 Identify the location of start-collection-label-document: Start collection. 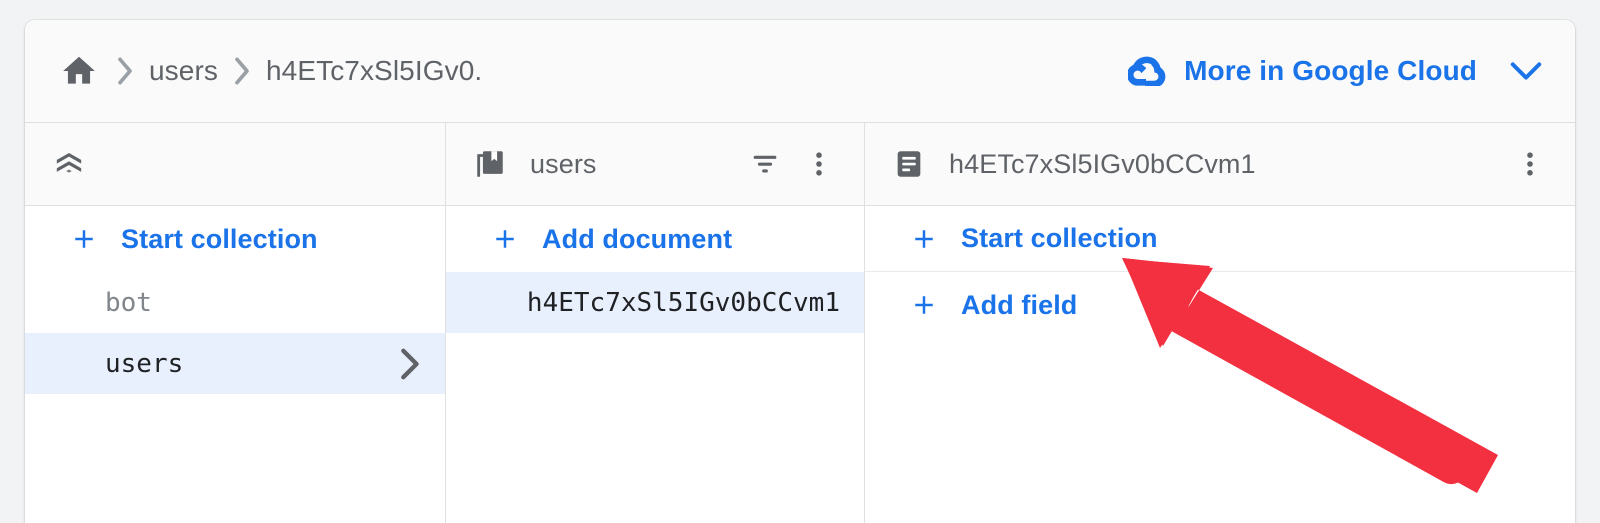
(1059, 238).